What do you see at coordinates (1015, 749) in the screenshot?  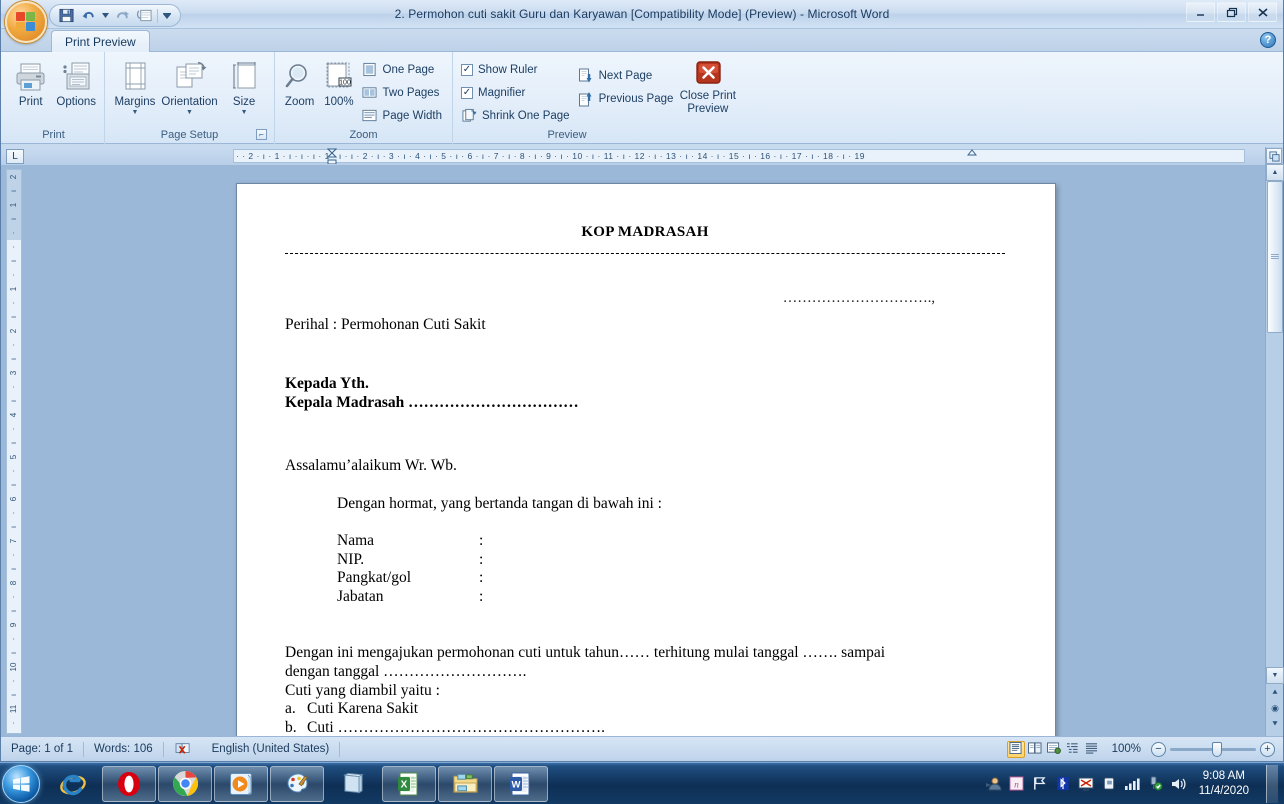 I see `print-layout-view-button` at bounding box center [1015, 749].